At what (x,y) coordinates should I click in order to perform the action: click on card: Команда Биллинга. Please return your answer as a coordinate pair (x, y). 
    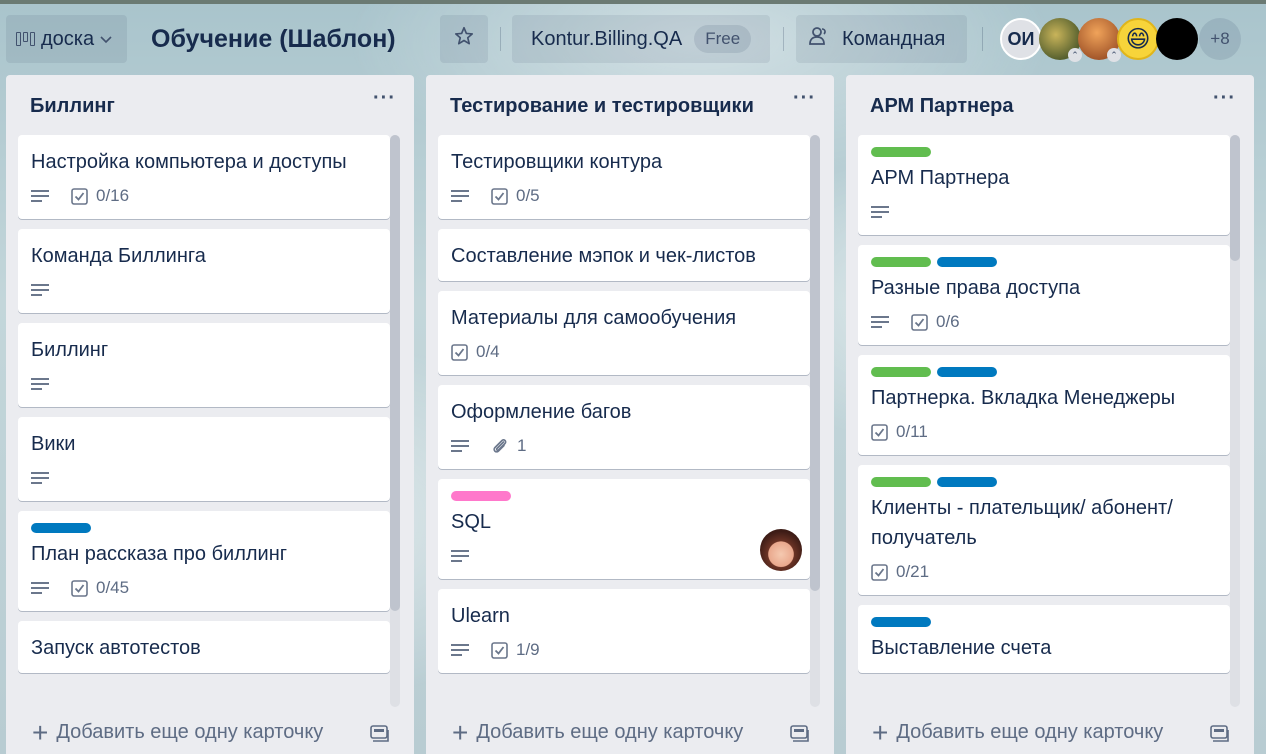
    Looking at the image, I should click on (204, 271).